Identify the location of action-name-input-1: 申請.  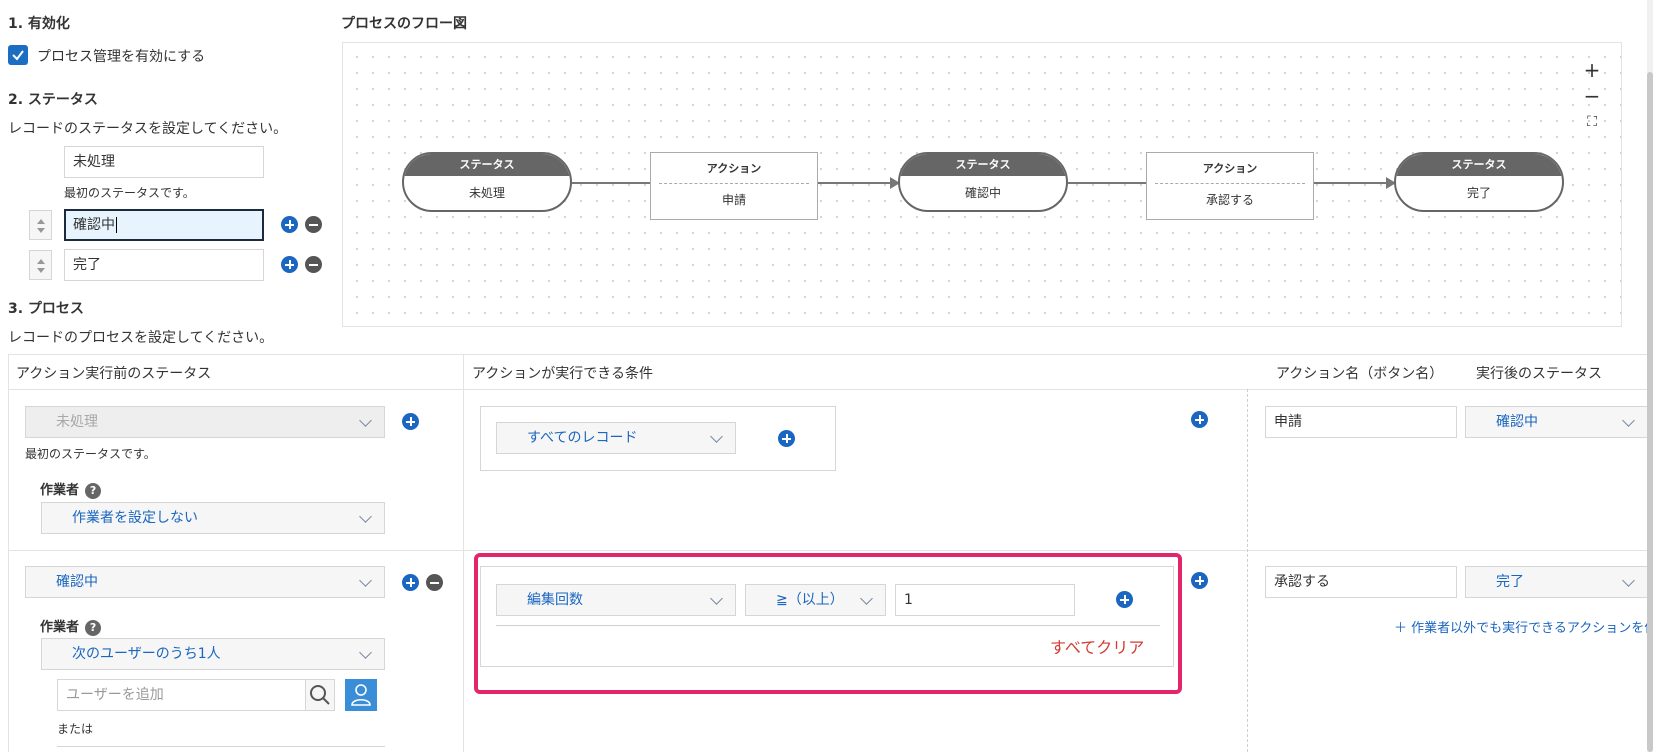
(1361, 422).